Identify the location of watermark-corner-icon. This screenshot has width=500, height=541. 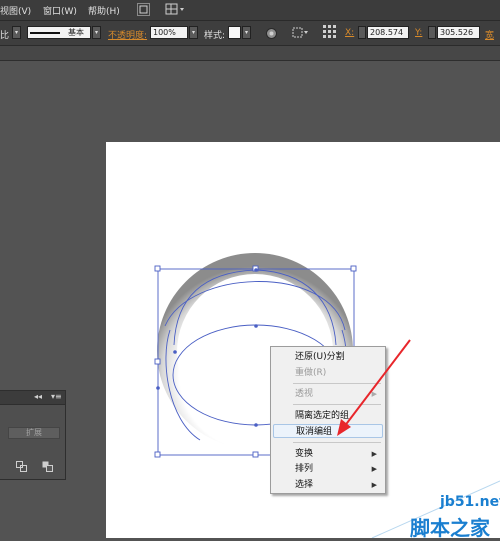
(435, 509).